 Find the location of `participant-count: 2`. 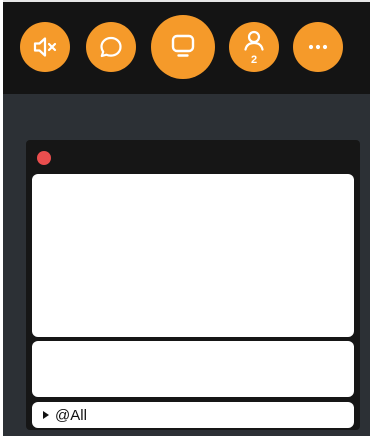

participant-count: 2 is located at coordinates (254, 60).